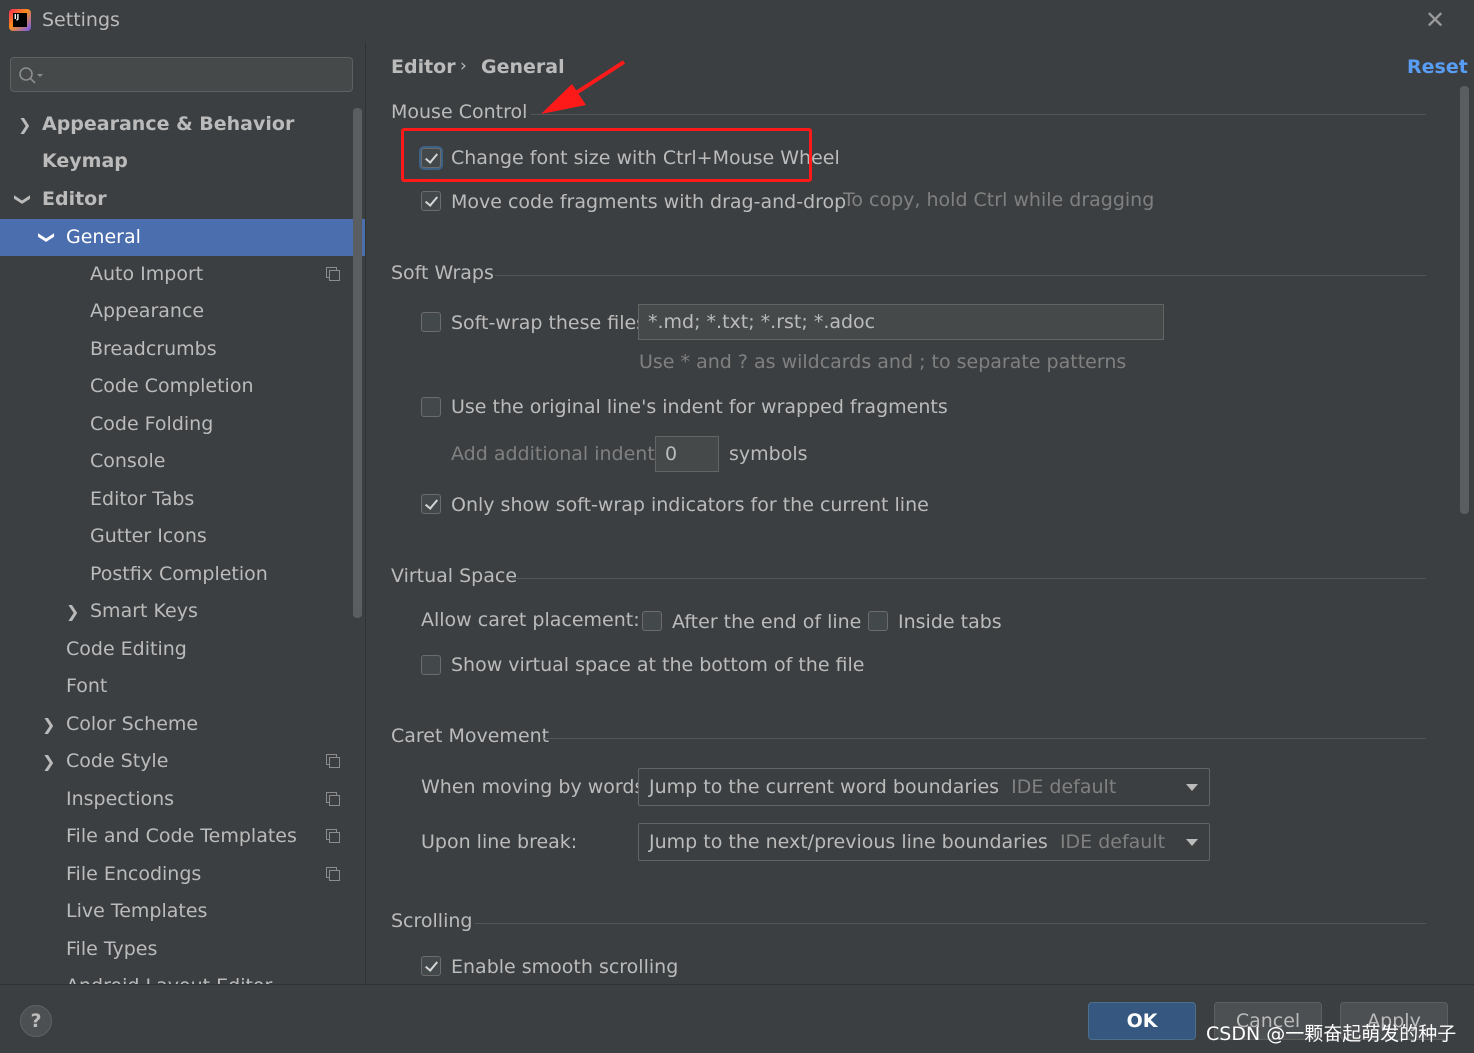 This screenshot has width=1474, height=1053. What do you see at coordinates (176, 649) in the screenshot?
I see `sidebar-item-code-editing: Code Editing` at bounding box center [176, 649].